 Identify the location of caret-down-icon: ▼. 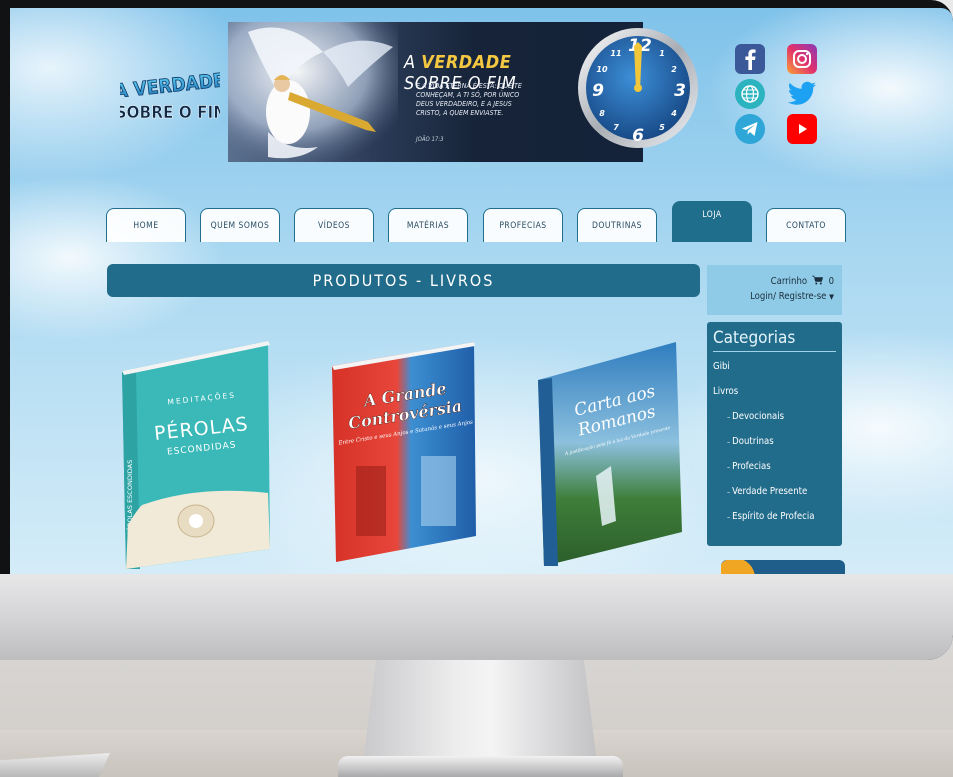
(831, 297).